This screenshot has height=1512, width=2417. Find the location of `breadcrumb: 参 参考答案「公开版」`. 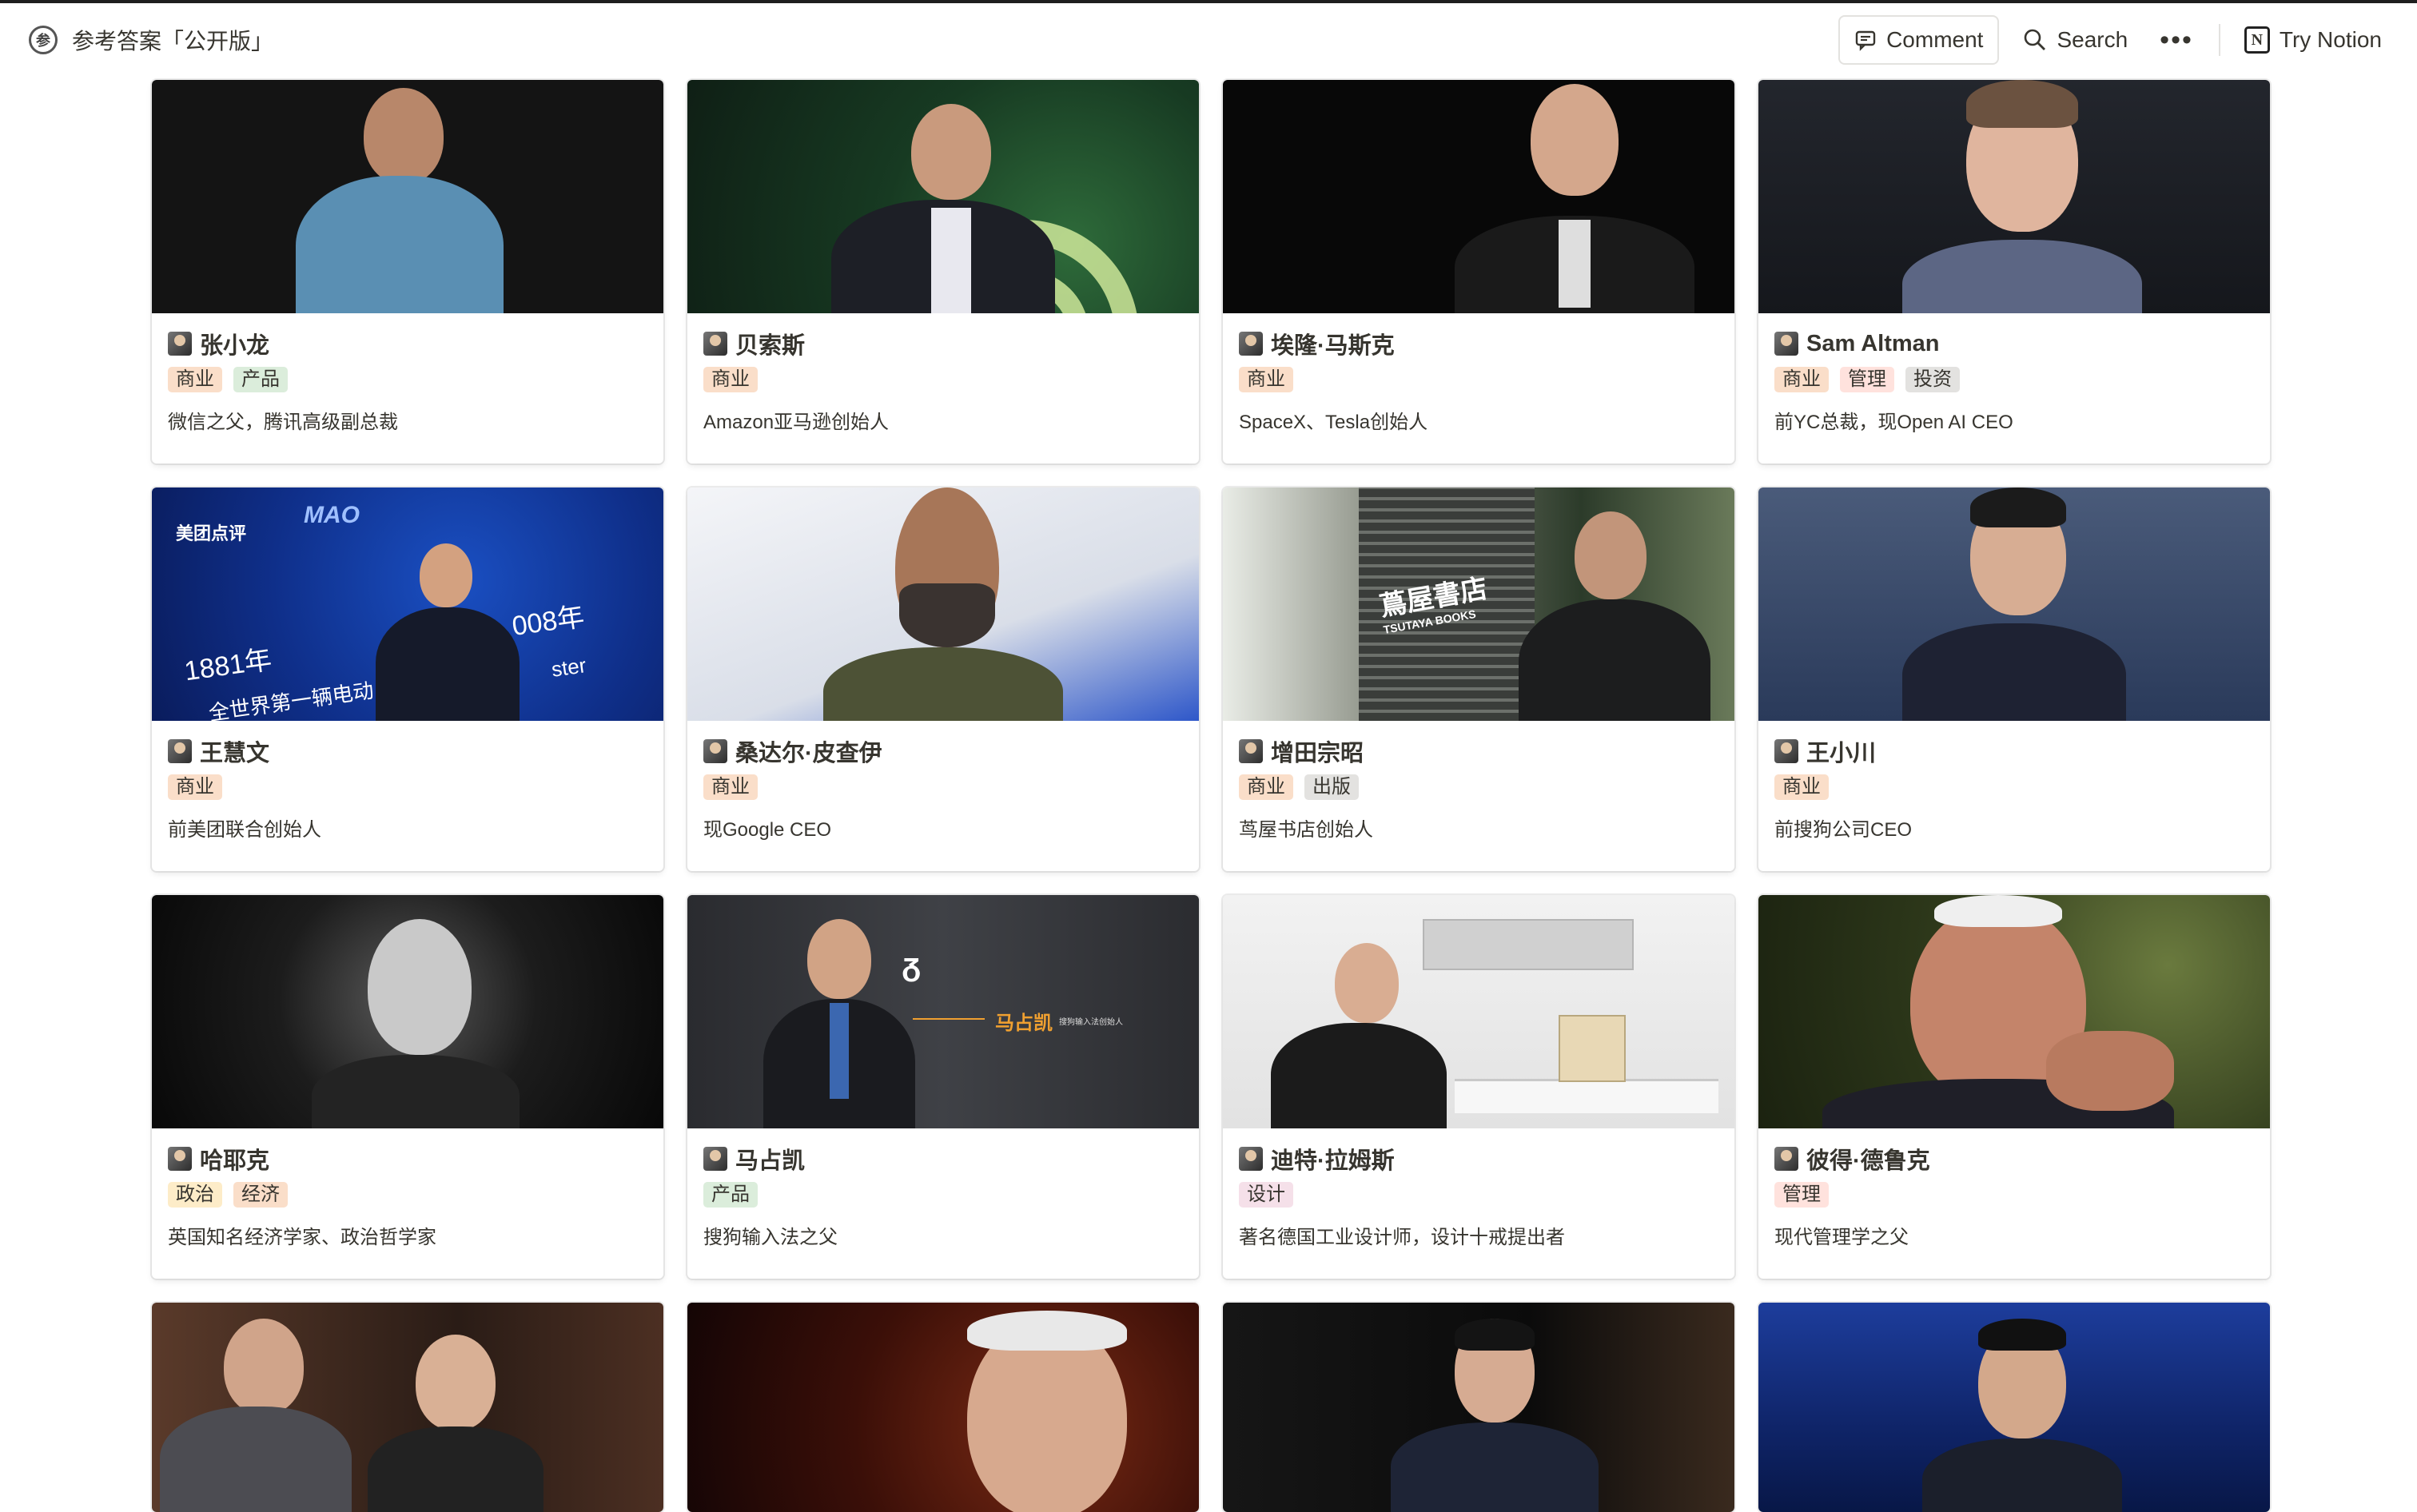

breadcrumb: 参 参考答案「公开版」 is located at coordinates (151, 40).